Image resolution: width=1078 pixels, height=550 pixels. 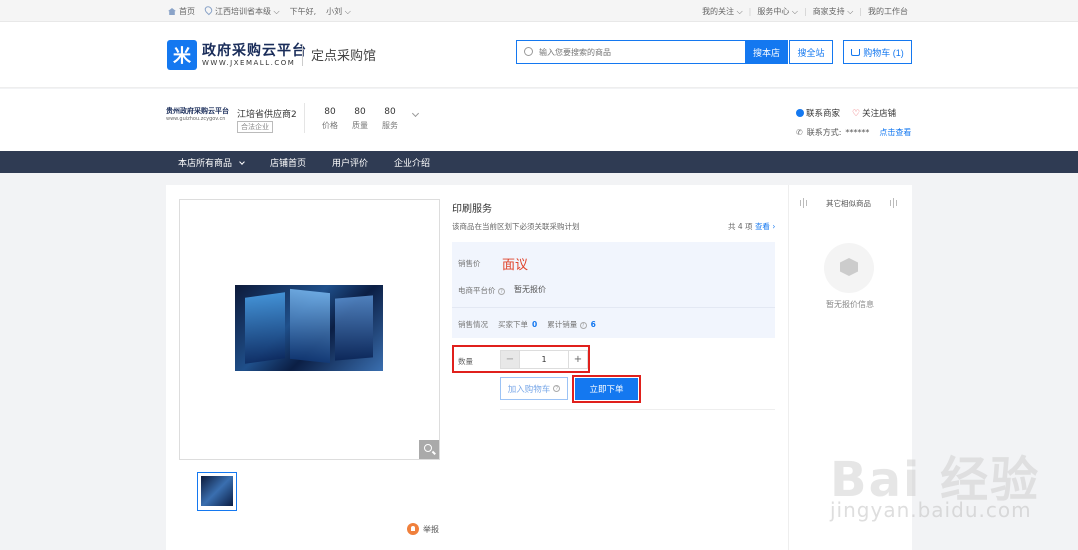 I want to click on nav-reviews: 用户评价, so click(x=350, y=162).